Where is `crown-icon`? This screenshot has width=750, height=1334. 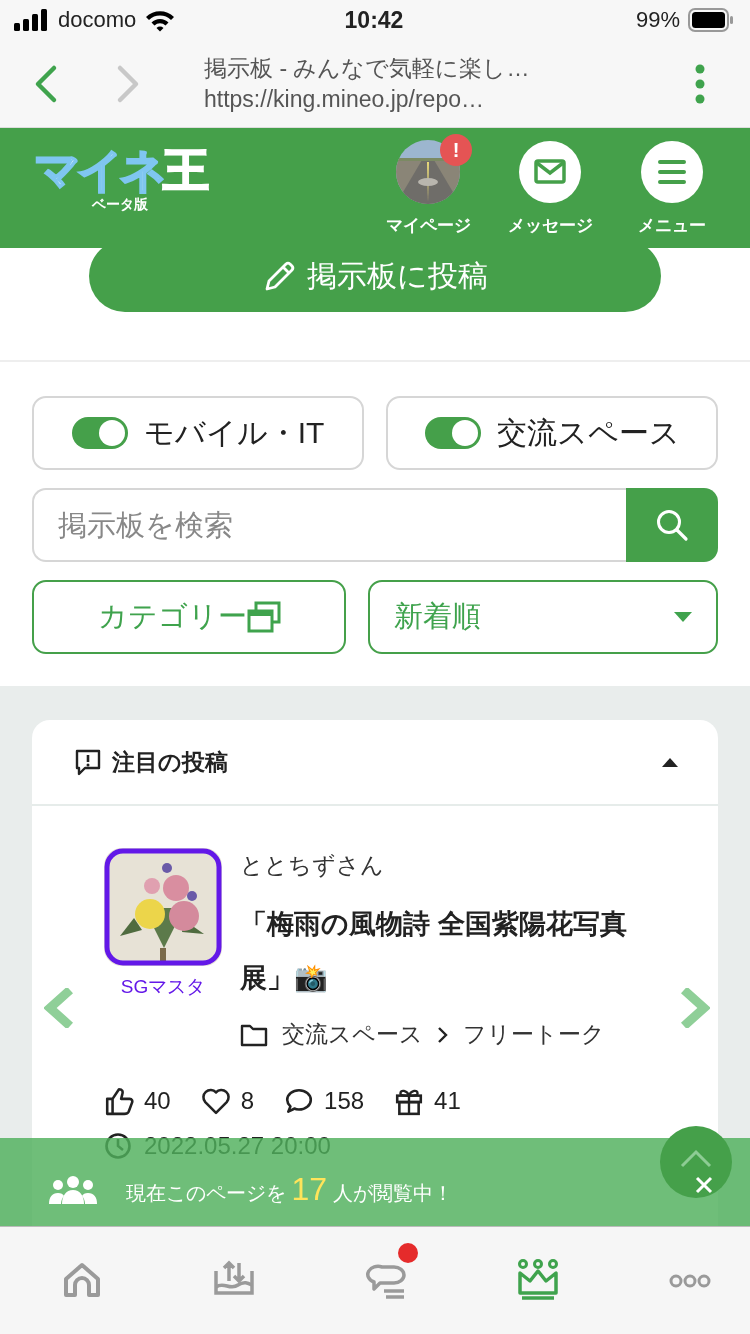 crown-icon is located at coordinates (538, 1280).